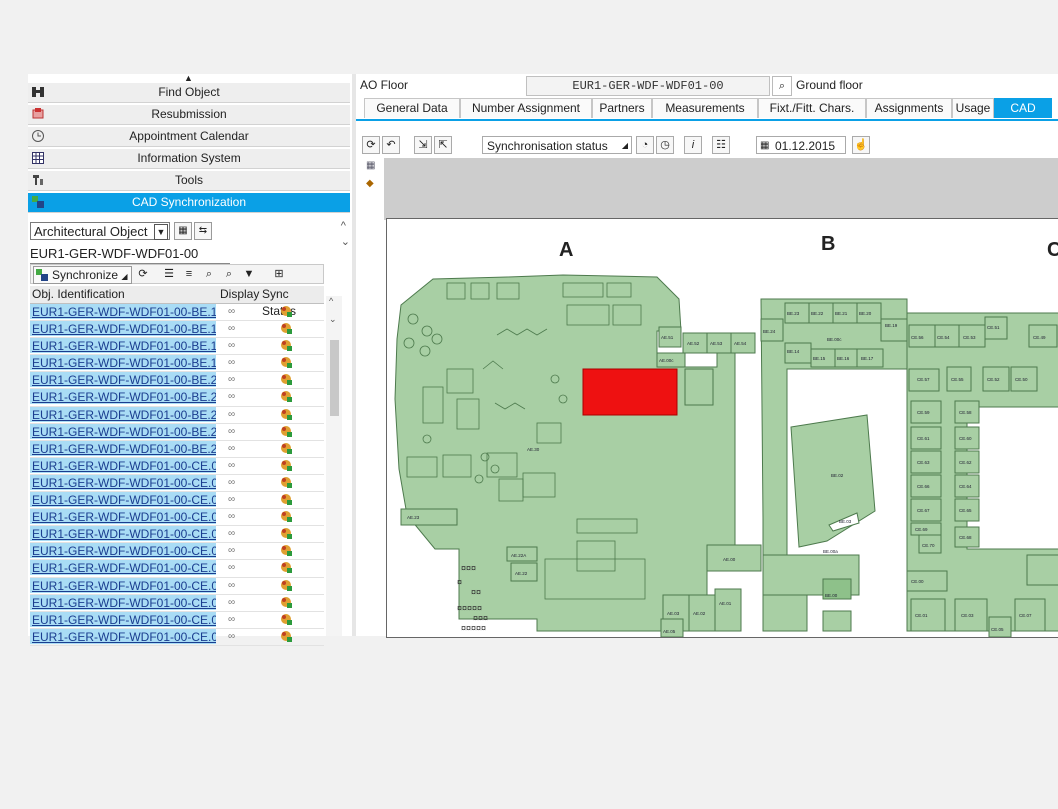  What do you see at coordinates (693, 145) in the screenshot?
I see `info-icon: i` at bounding box center [693, 145].